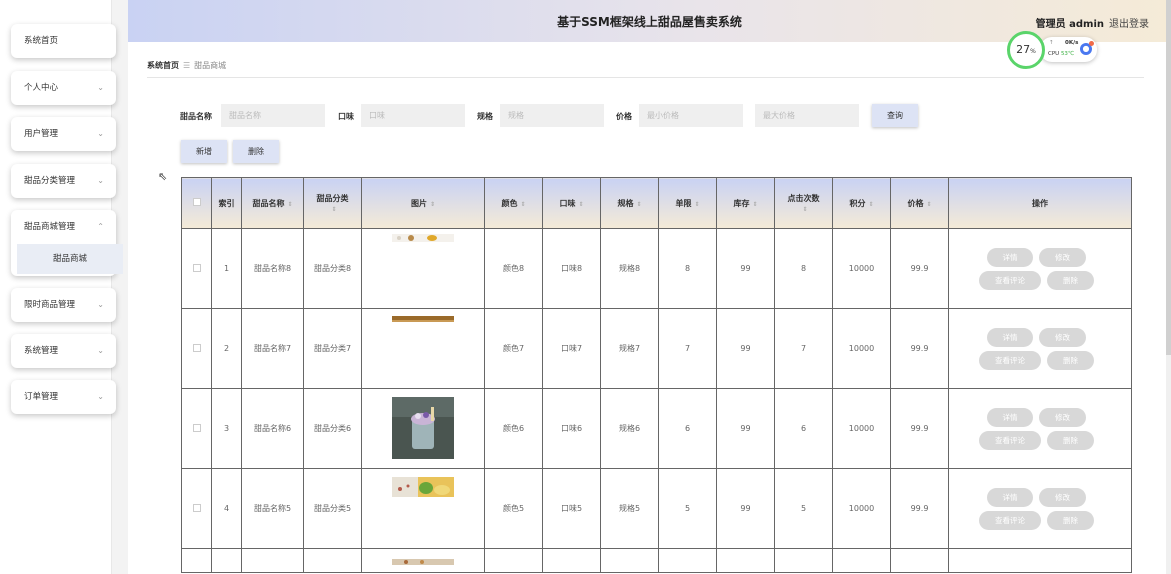 This screenshot has width=1171, height=574. What do you see at coordinates (1040, 348) in the screenshot?
I see `cell-ops: 详情 修改 查看评论 删除` at bounding box center [1040, 348].